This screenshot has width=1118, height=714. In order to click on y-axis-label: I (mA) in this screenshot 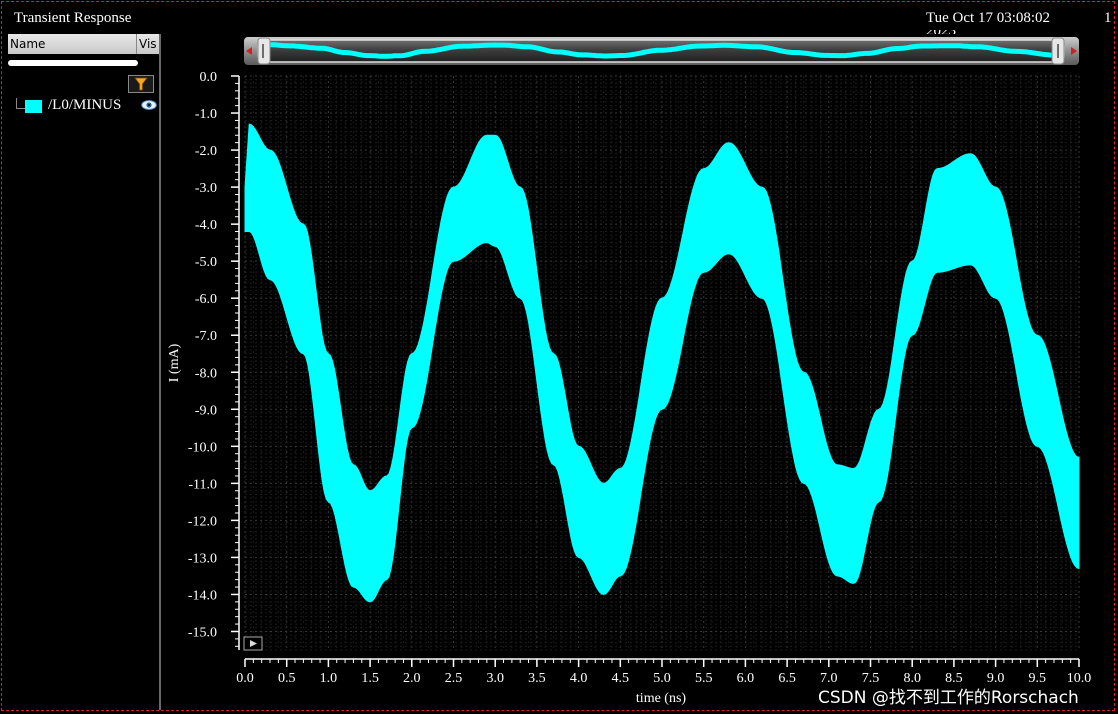, I will do `click(174, 362)`.